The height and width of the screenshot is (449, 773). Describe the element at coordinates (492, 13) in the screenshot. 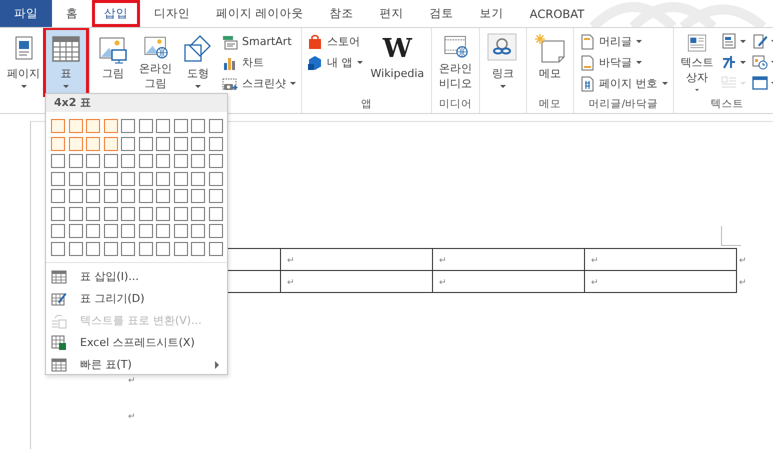

I see `ribbon-tab: 보기` at that location.